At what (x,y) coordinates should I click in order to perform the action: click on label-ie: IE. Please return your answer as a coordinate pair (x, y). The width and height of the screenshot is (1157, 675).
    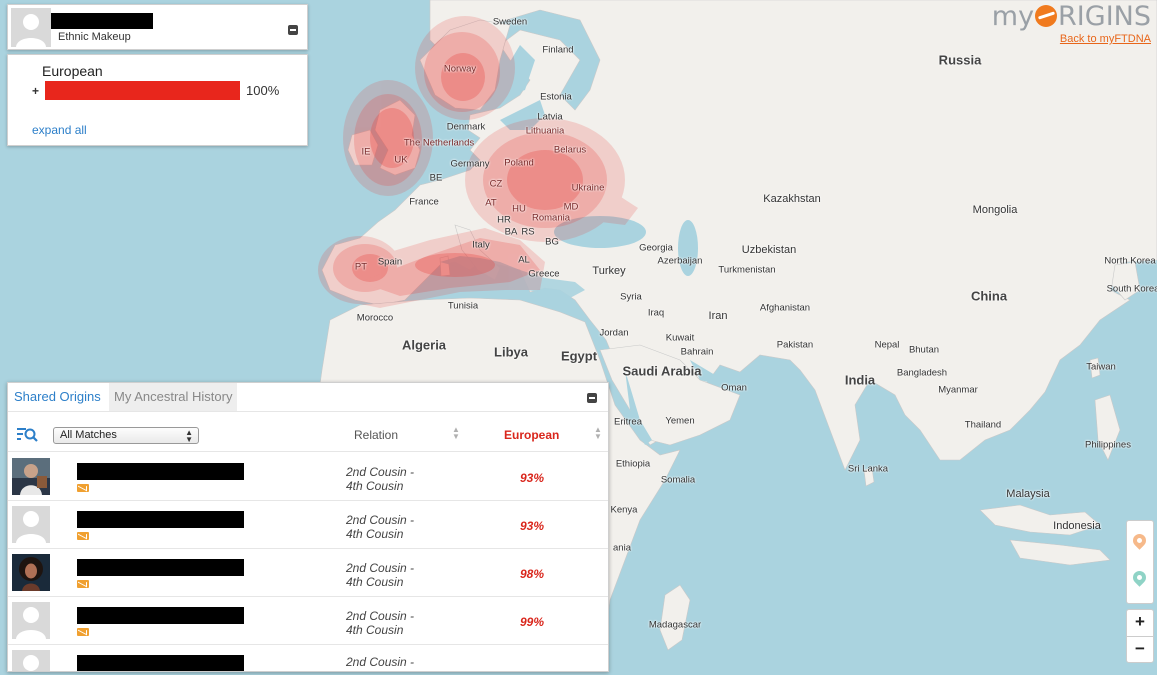
    Looking at the image, I should click on (366, 152).